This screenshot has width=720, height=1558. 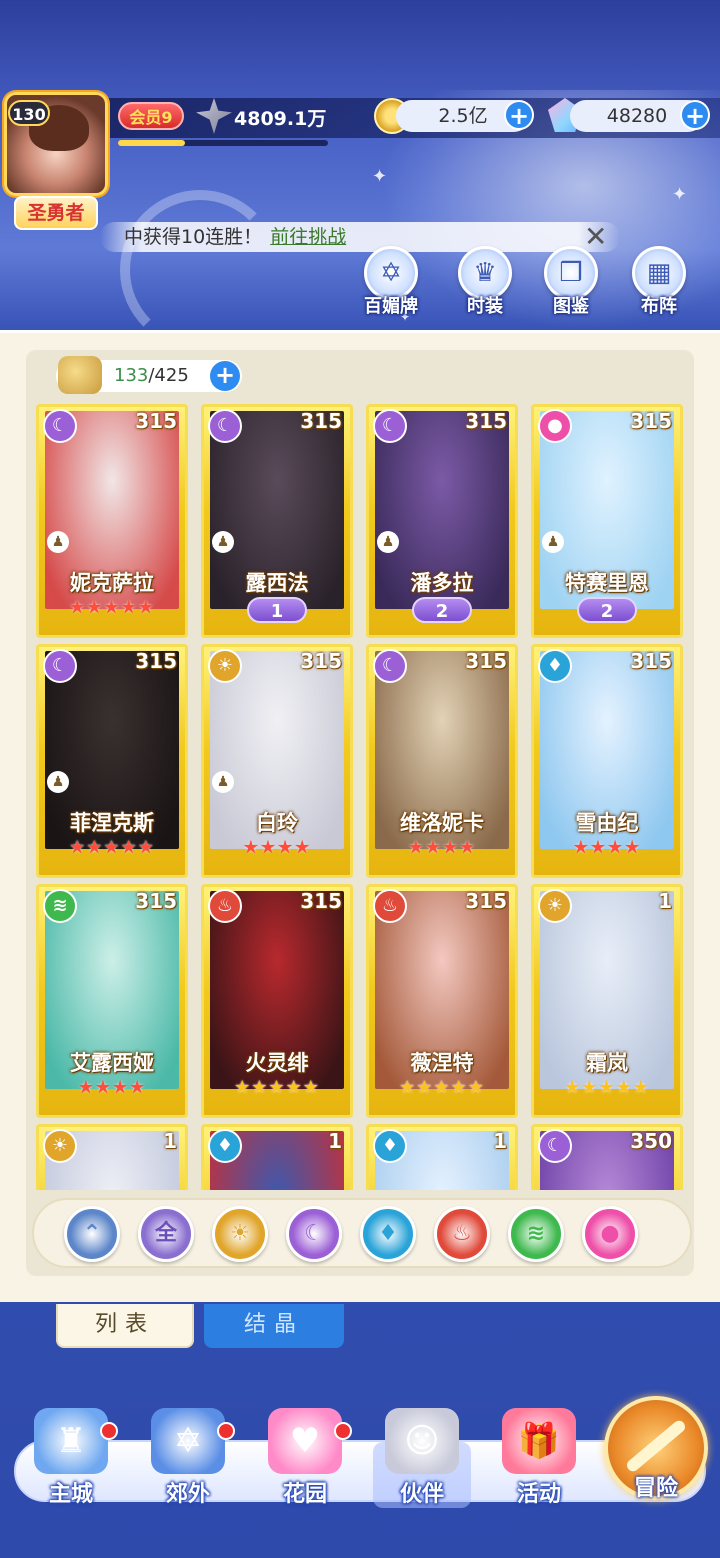 I want to click on fire-icon: ♨, so click(x=462, y=1233).